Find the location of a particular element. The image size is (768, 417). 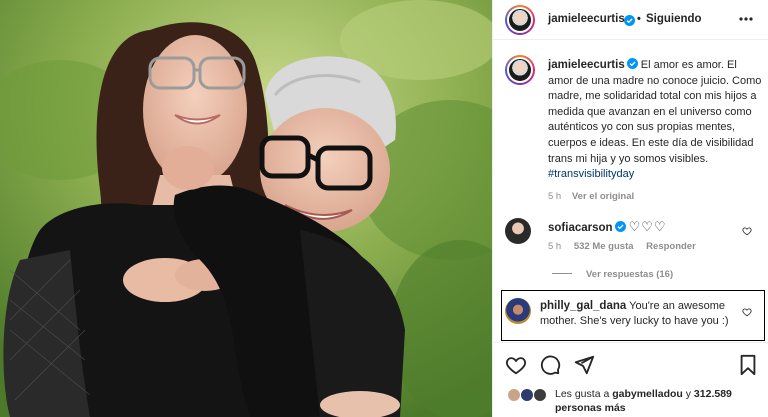

caption-time: 5 h is located at coordinates (555, 196).